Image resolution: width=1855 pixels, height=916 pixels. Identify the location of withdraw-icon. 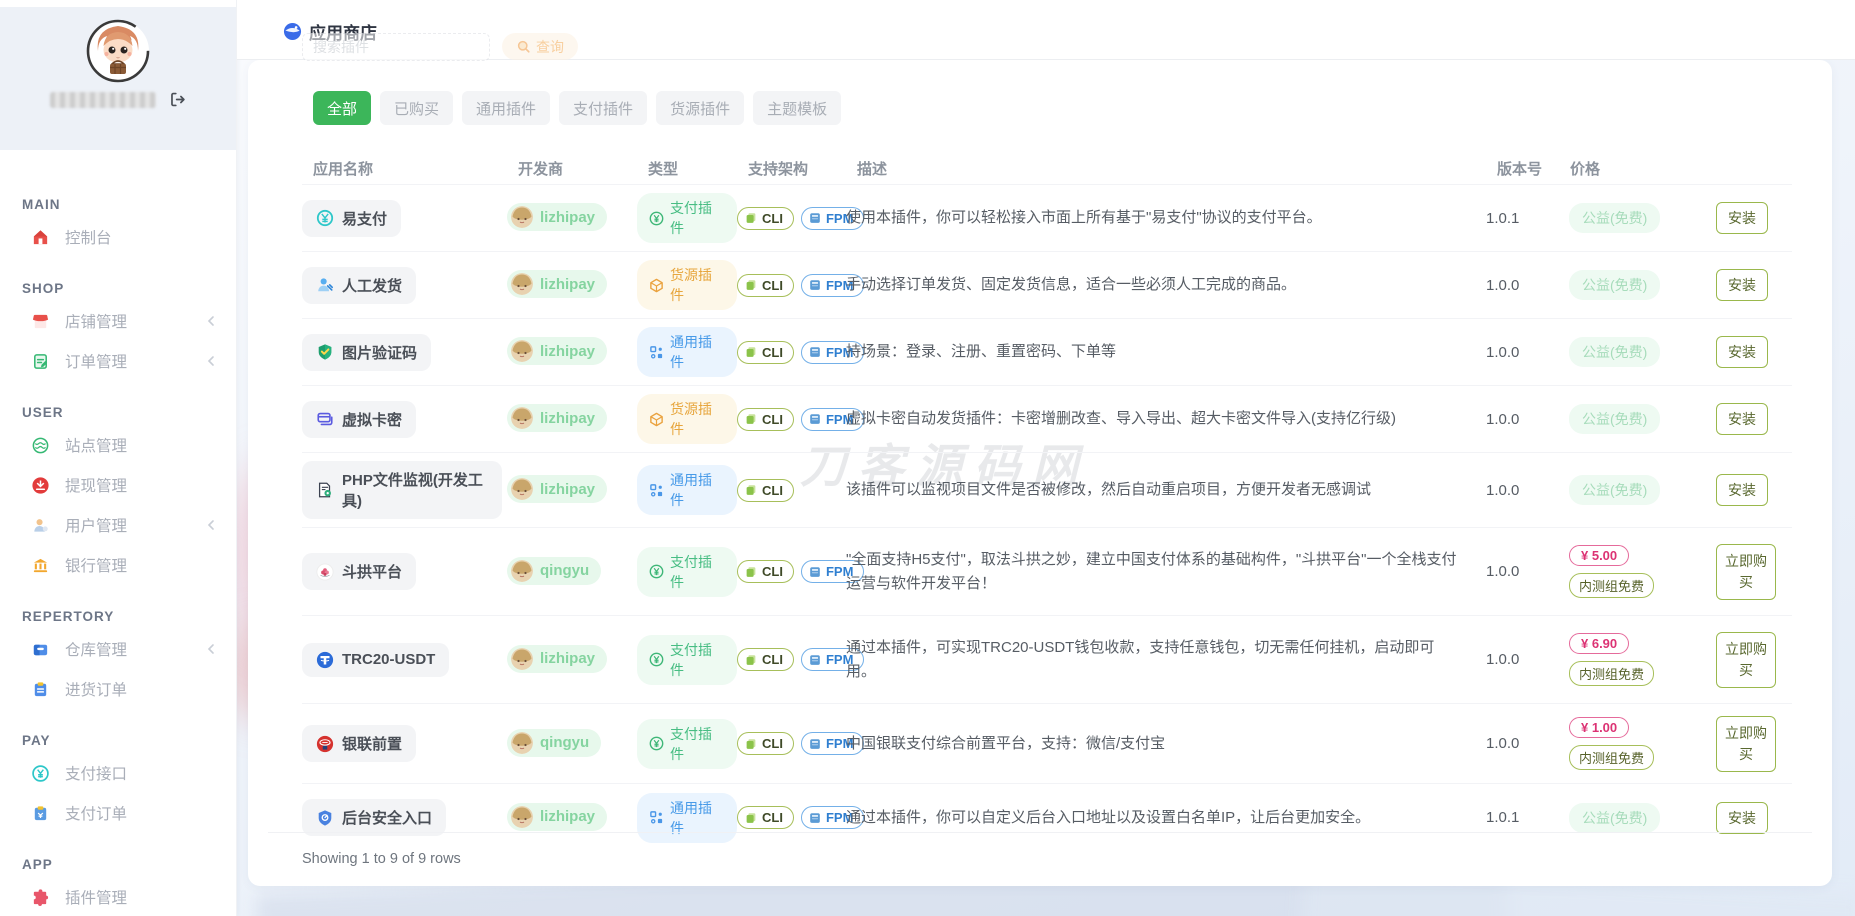
(40, 485).